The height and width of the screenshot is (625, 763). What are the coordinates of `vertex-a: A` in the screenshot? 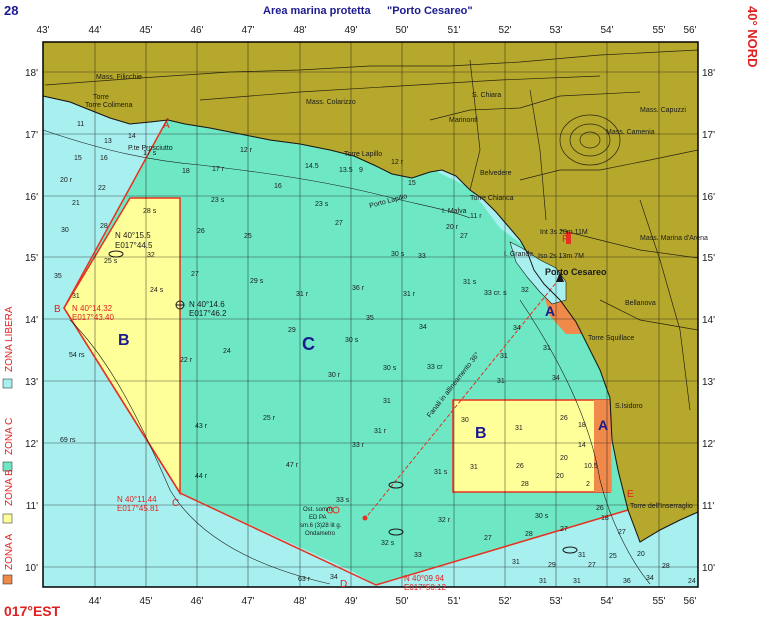 It's located at (166, 125).